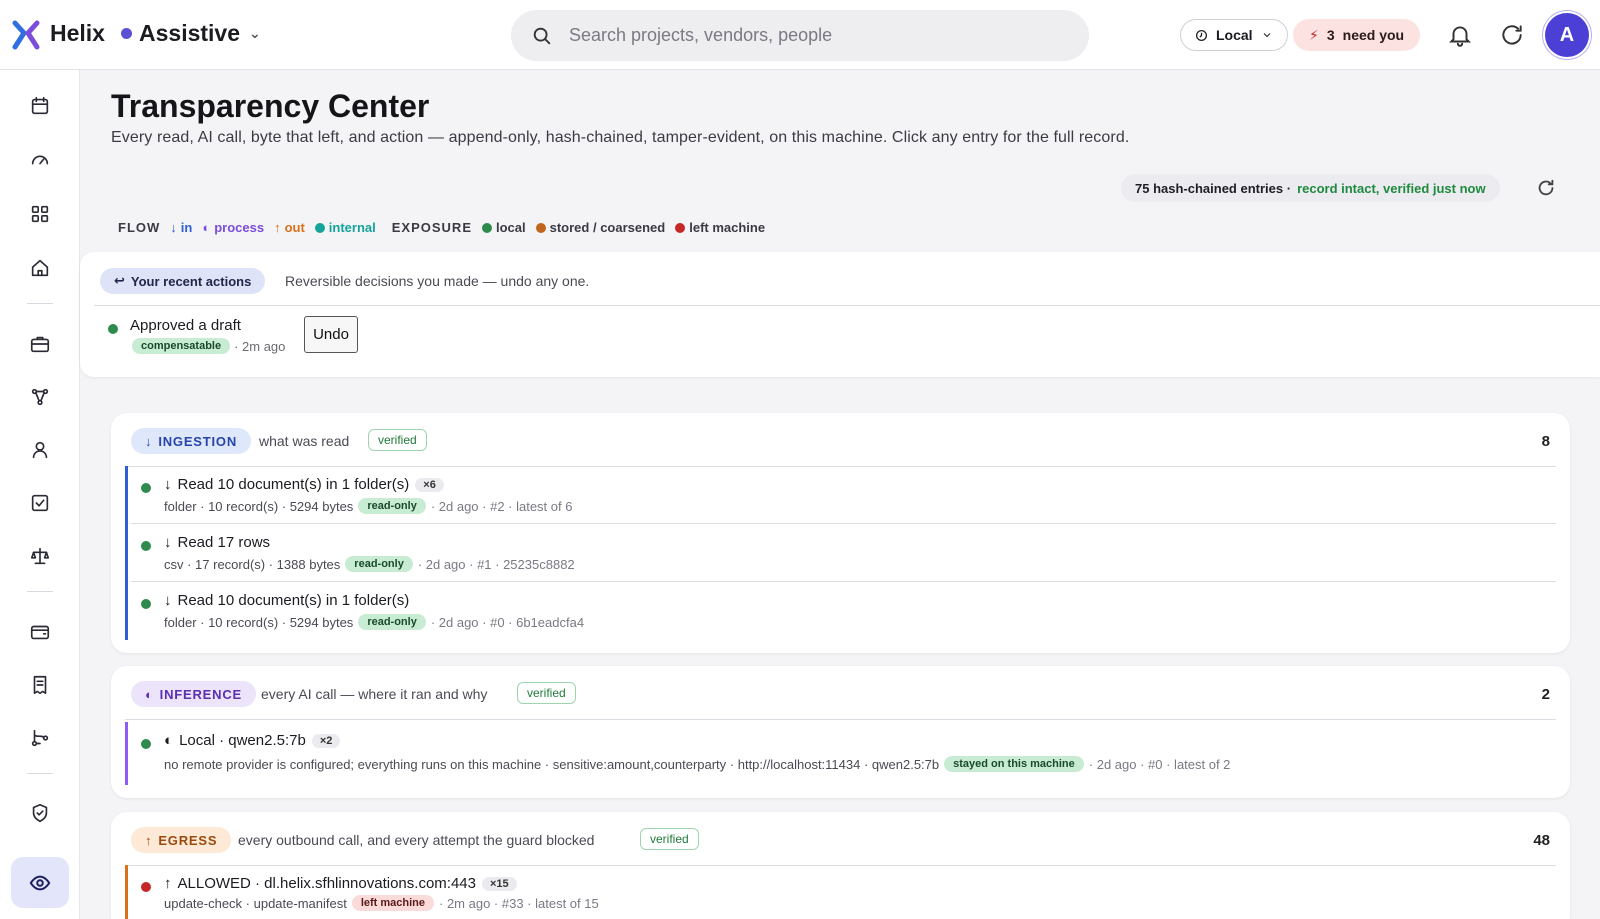  I want to click on grid-icon, so click(40, 214).